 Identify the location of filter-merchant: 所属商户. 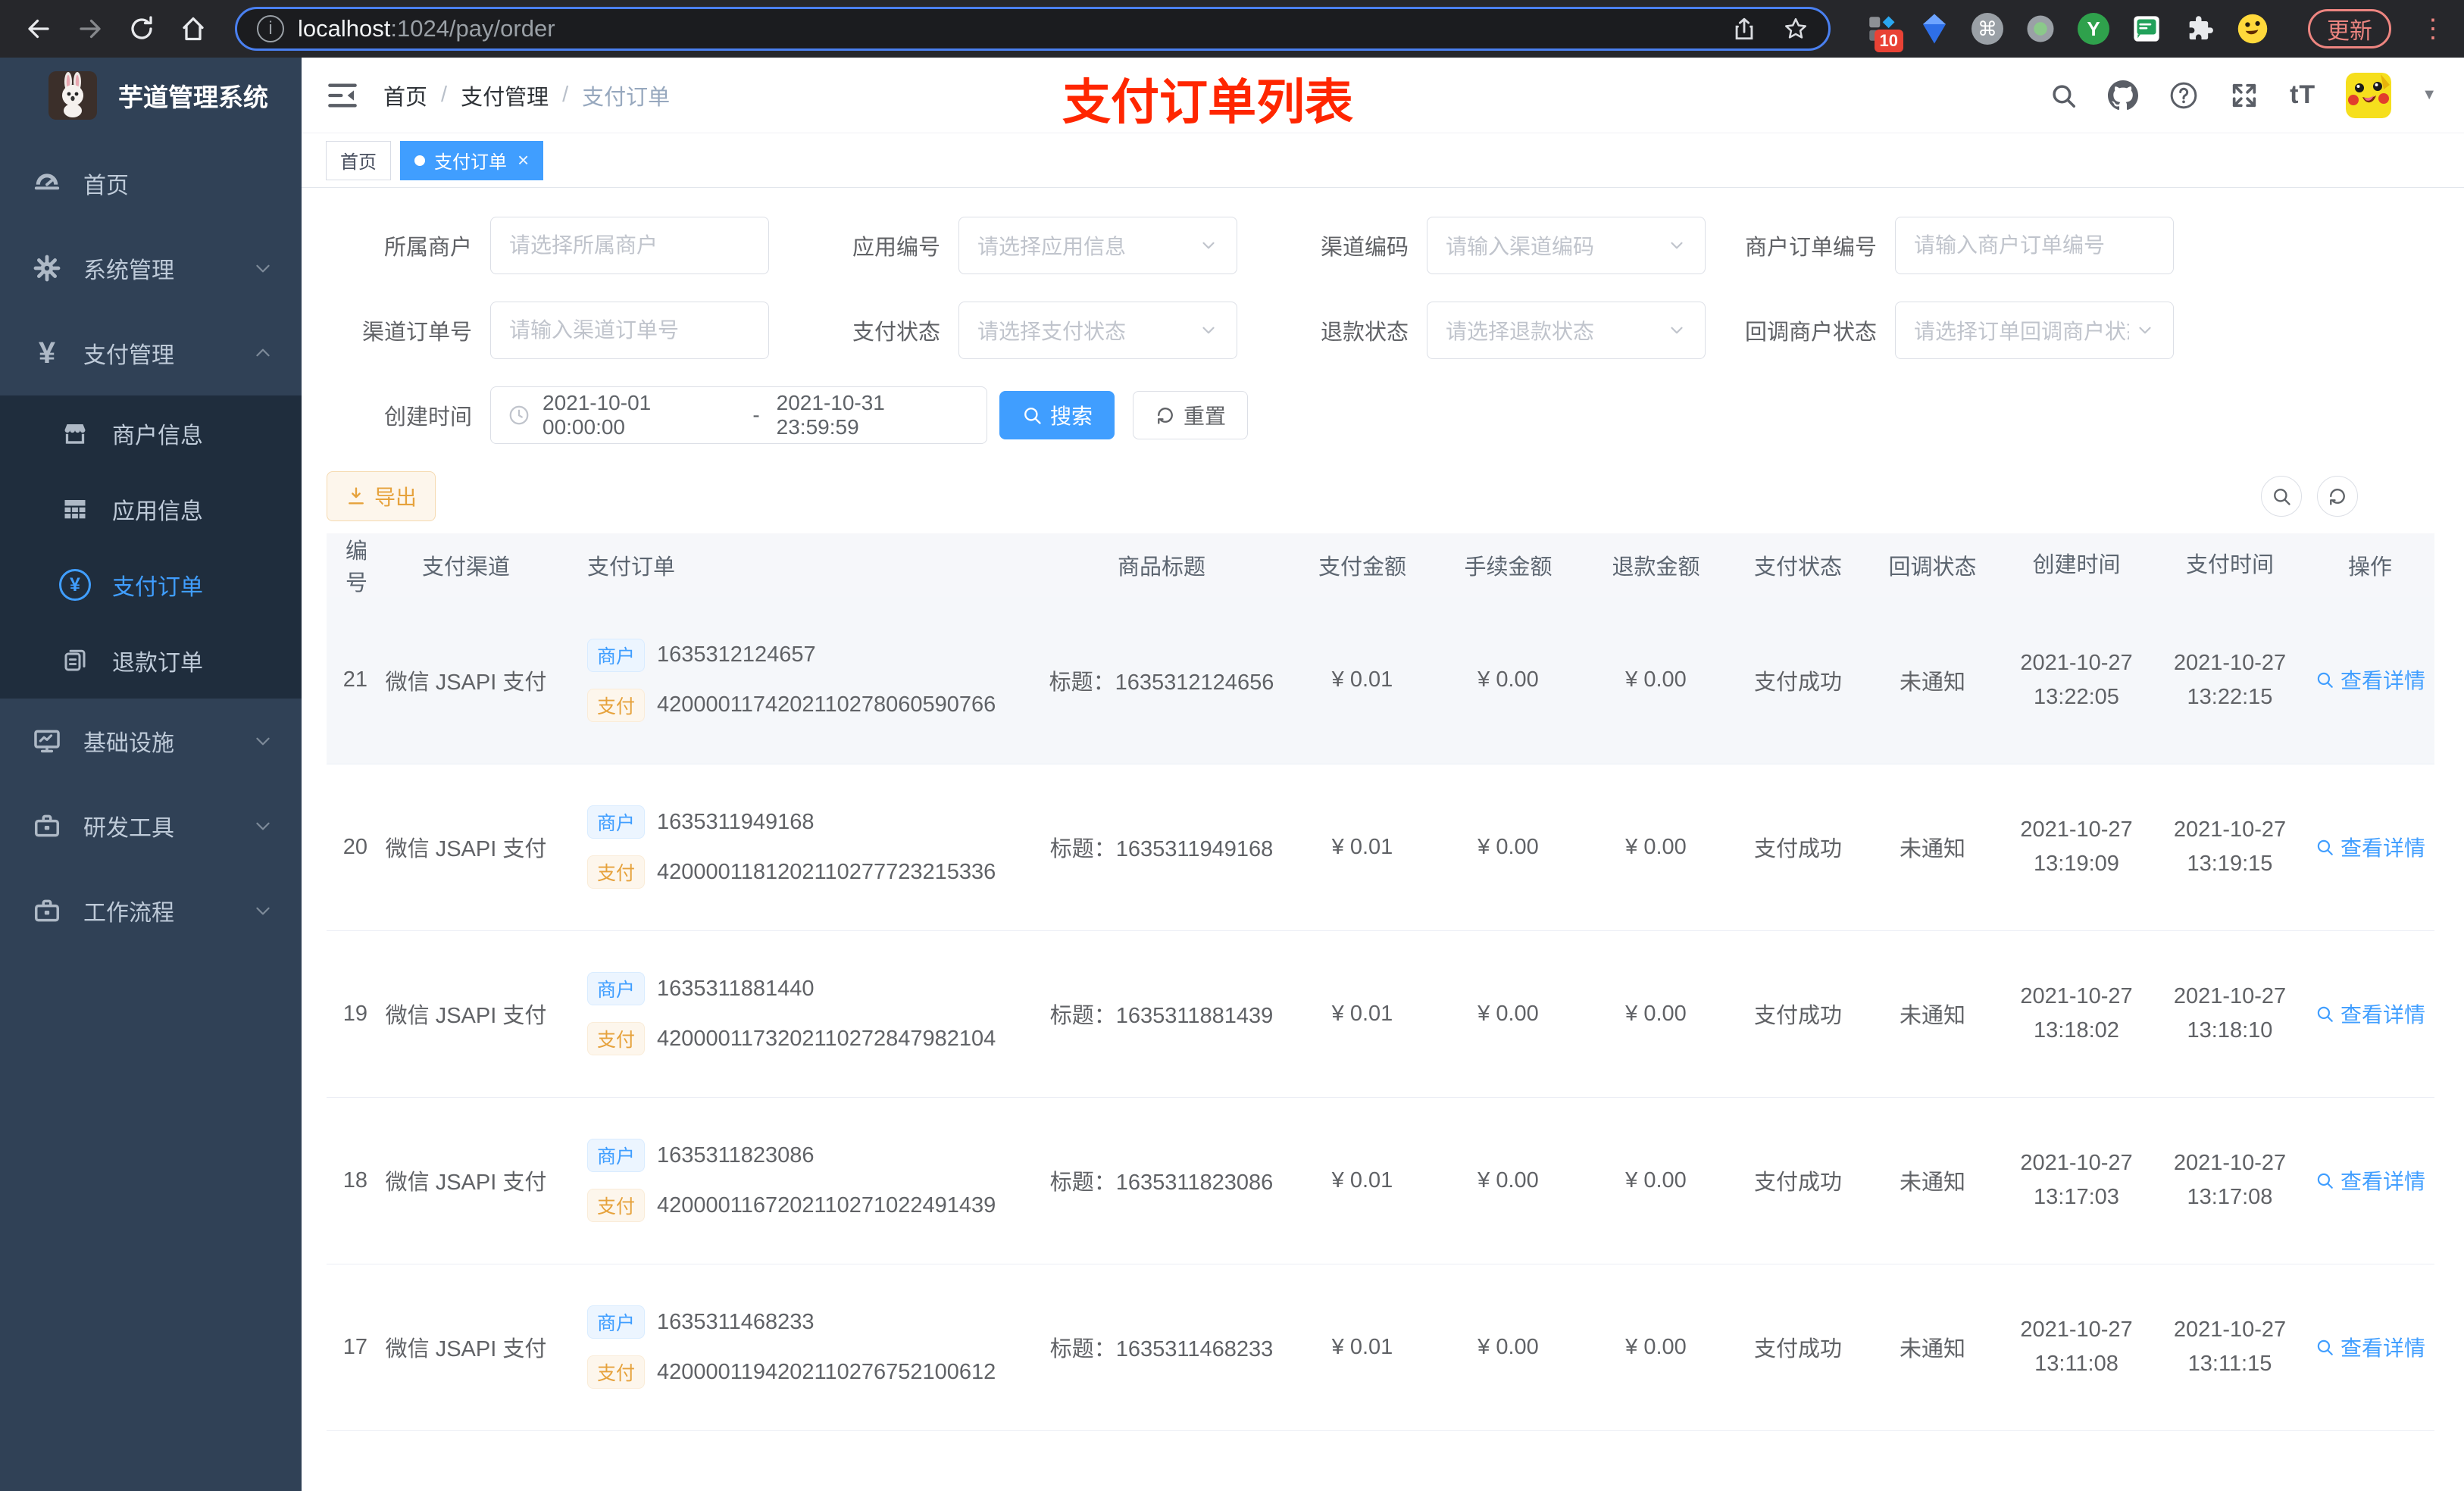
(557, 245).